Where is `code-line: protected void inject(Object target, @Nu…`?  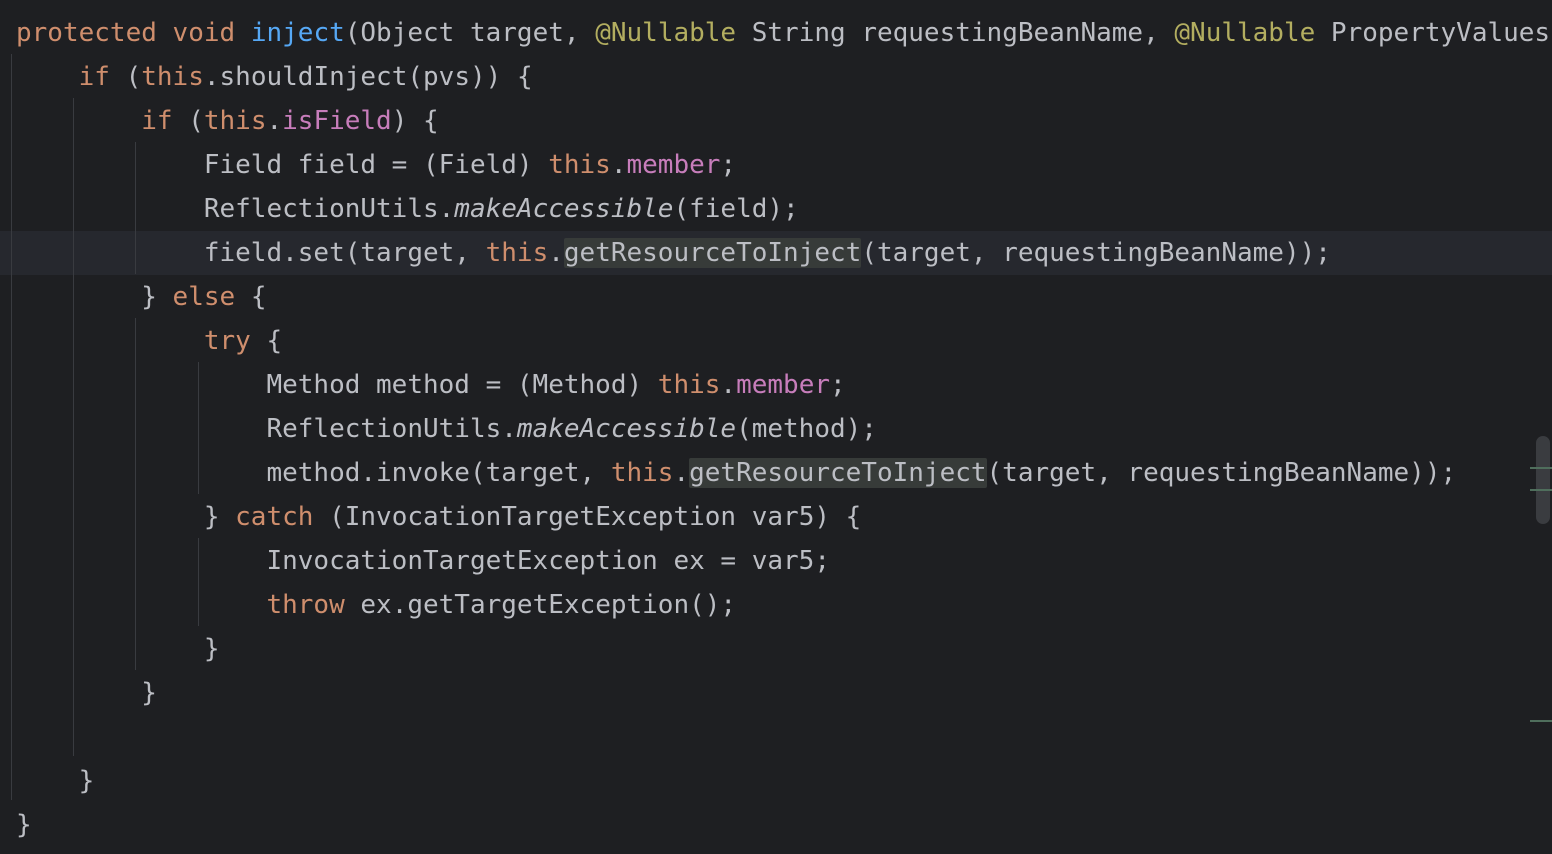 code-line: protected void inject(Object target, @Nu… is located at coordinates (776, 33).